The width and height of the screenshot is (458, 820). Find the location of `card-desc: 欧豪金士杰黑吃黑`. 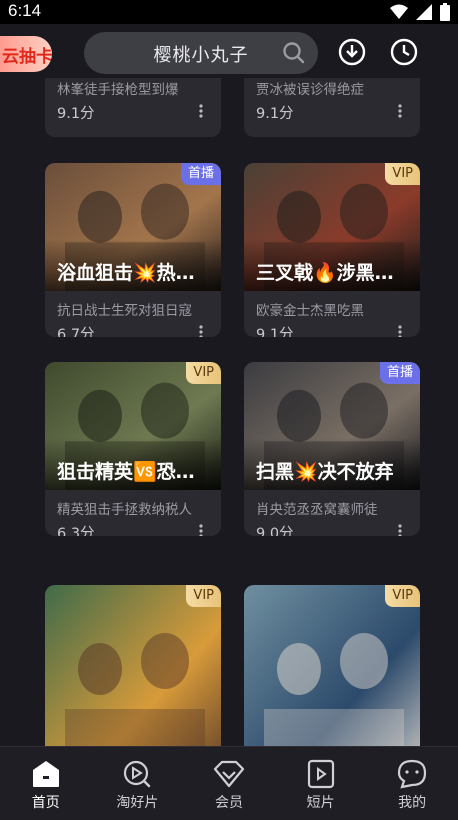

card-desc: 欧豪金士杰黑吃黑 is located at coordinates (310, 311).